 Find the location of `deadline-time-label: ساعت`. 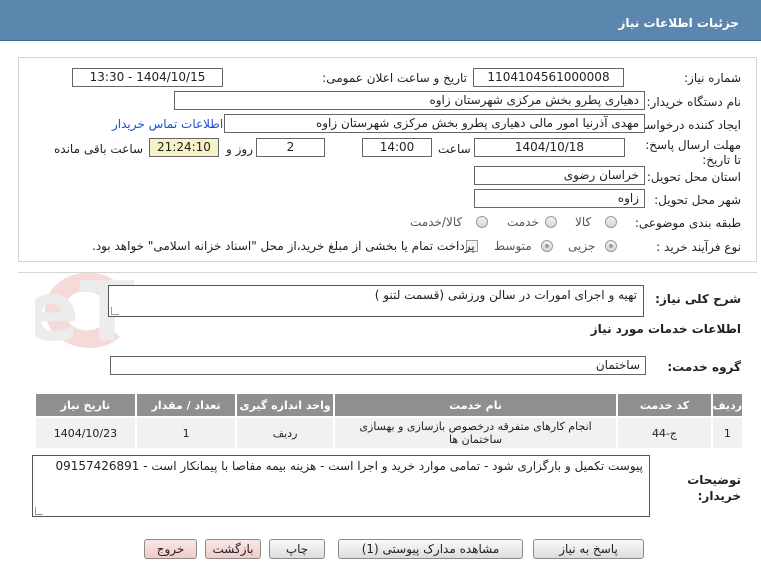

deadline-time-label: ساعت is located at coordinates (454, 149).